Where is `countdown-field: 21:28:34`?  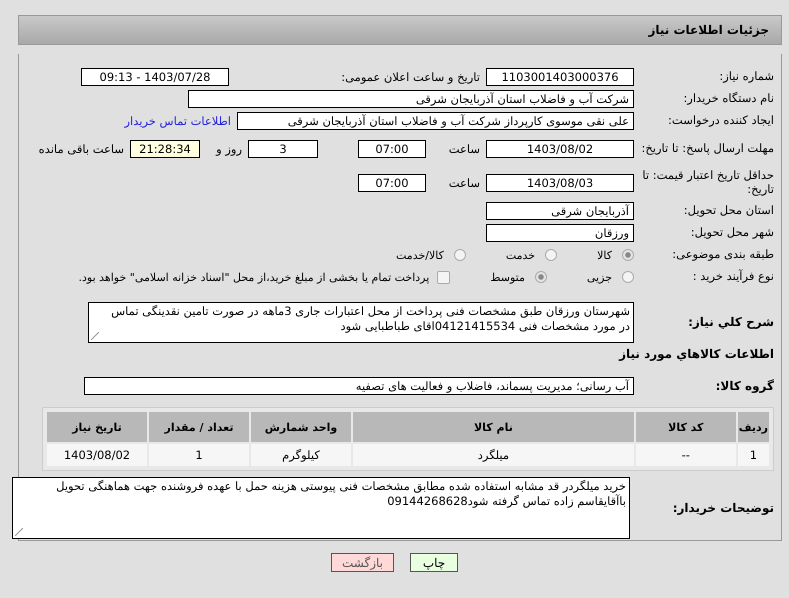
countdown-field: 21:28:34 is located at coordinates (165, 149).